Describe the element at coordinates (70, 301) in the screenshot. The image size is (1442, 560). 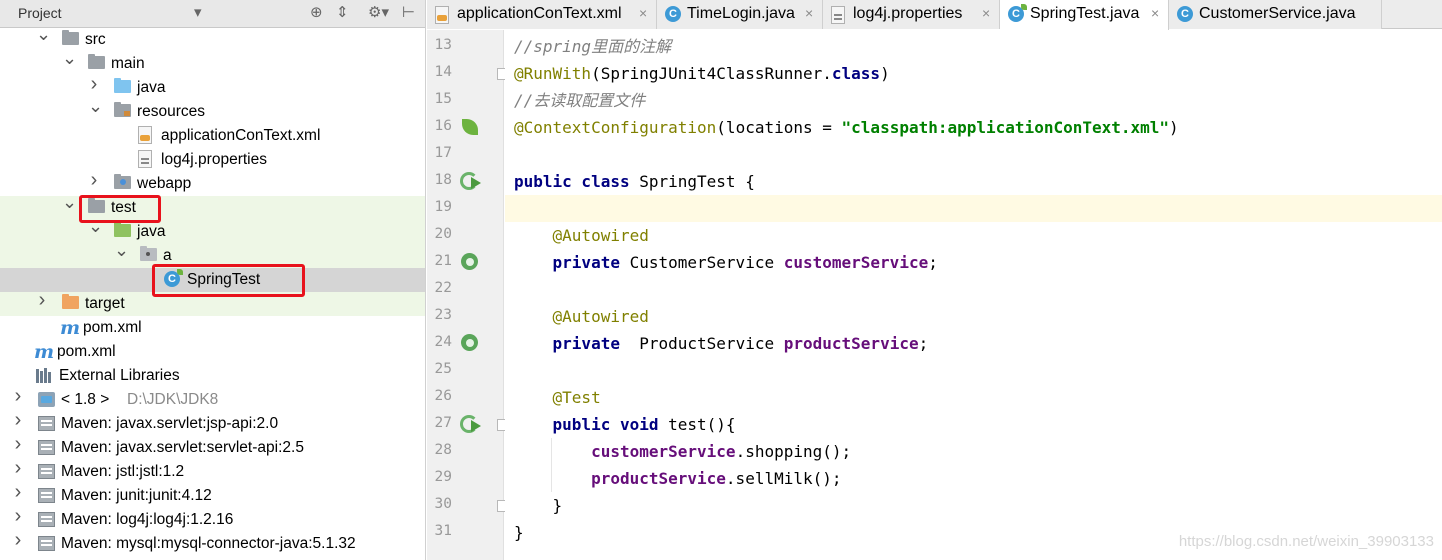
I see `excluded-folder-icon` at that location.